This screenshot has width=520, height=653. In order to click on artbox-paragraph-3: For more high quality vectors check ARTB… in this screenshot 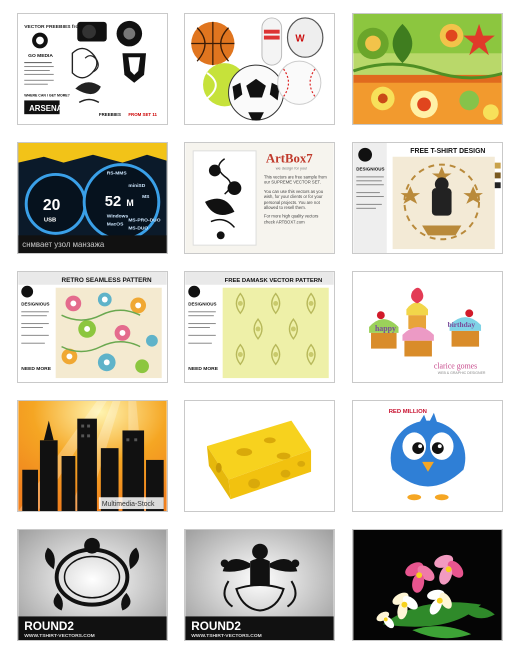, I will do `click(291, 219)`.